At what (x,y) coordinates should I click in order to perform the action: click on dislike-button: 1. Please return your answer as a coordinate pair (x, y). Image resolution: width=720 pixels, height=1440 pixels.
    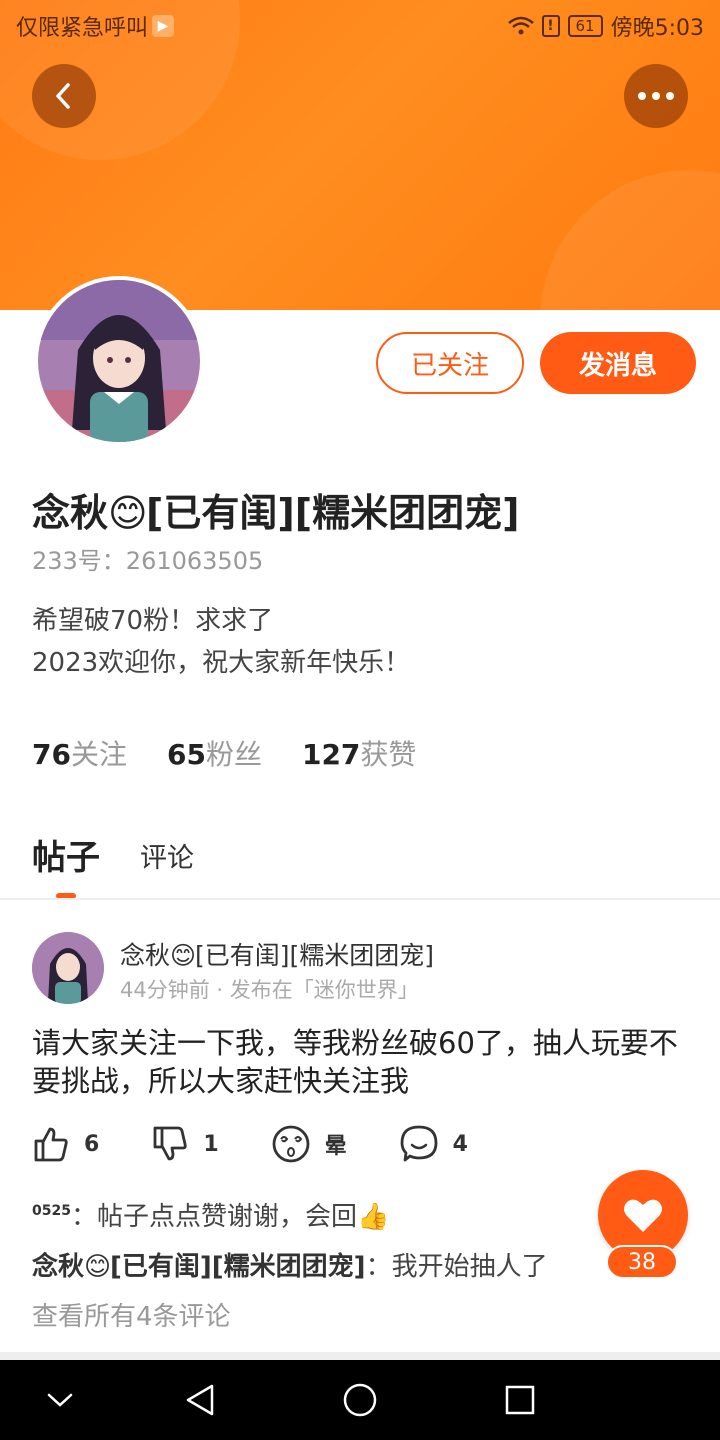
    Looking at the image, I should click on (185, 1144).